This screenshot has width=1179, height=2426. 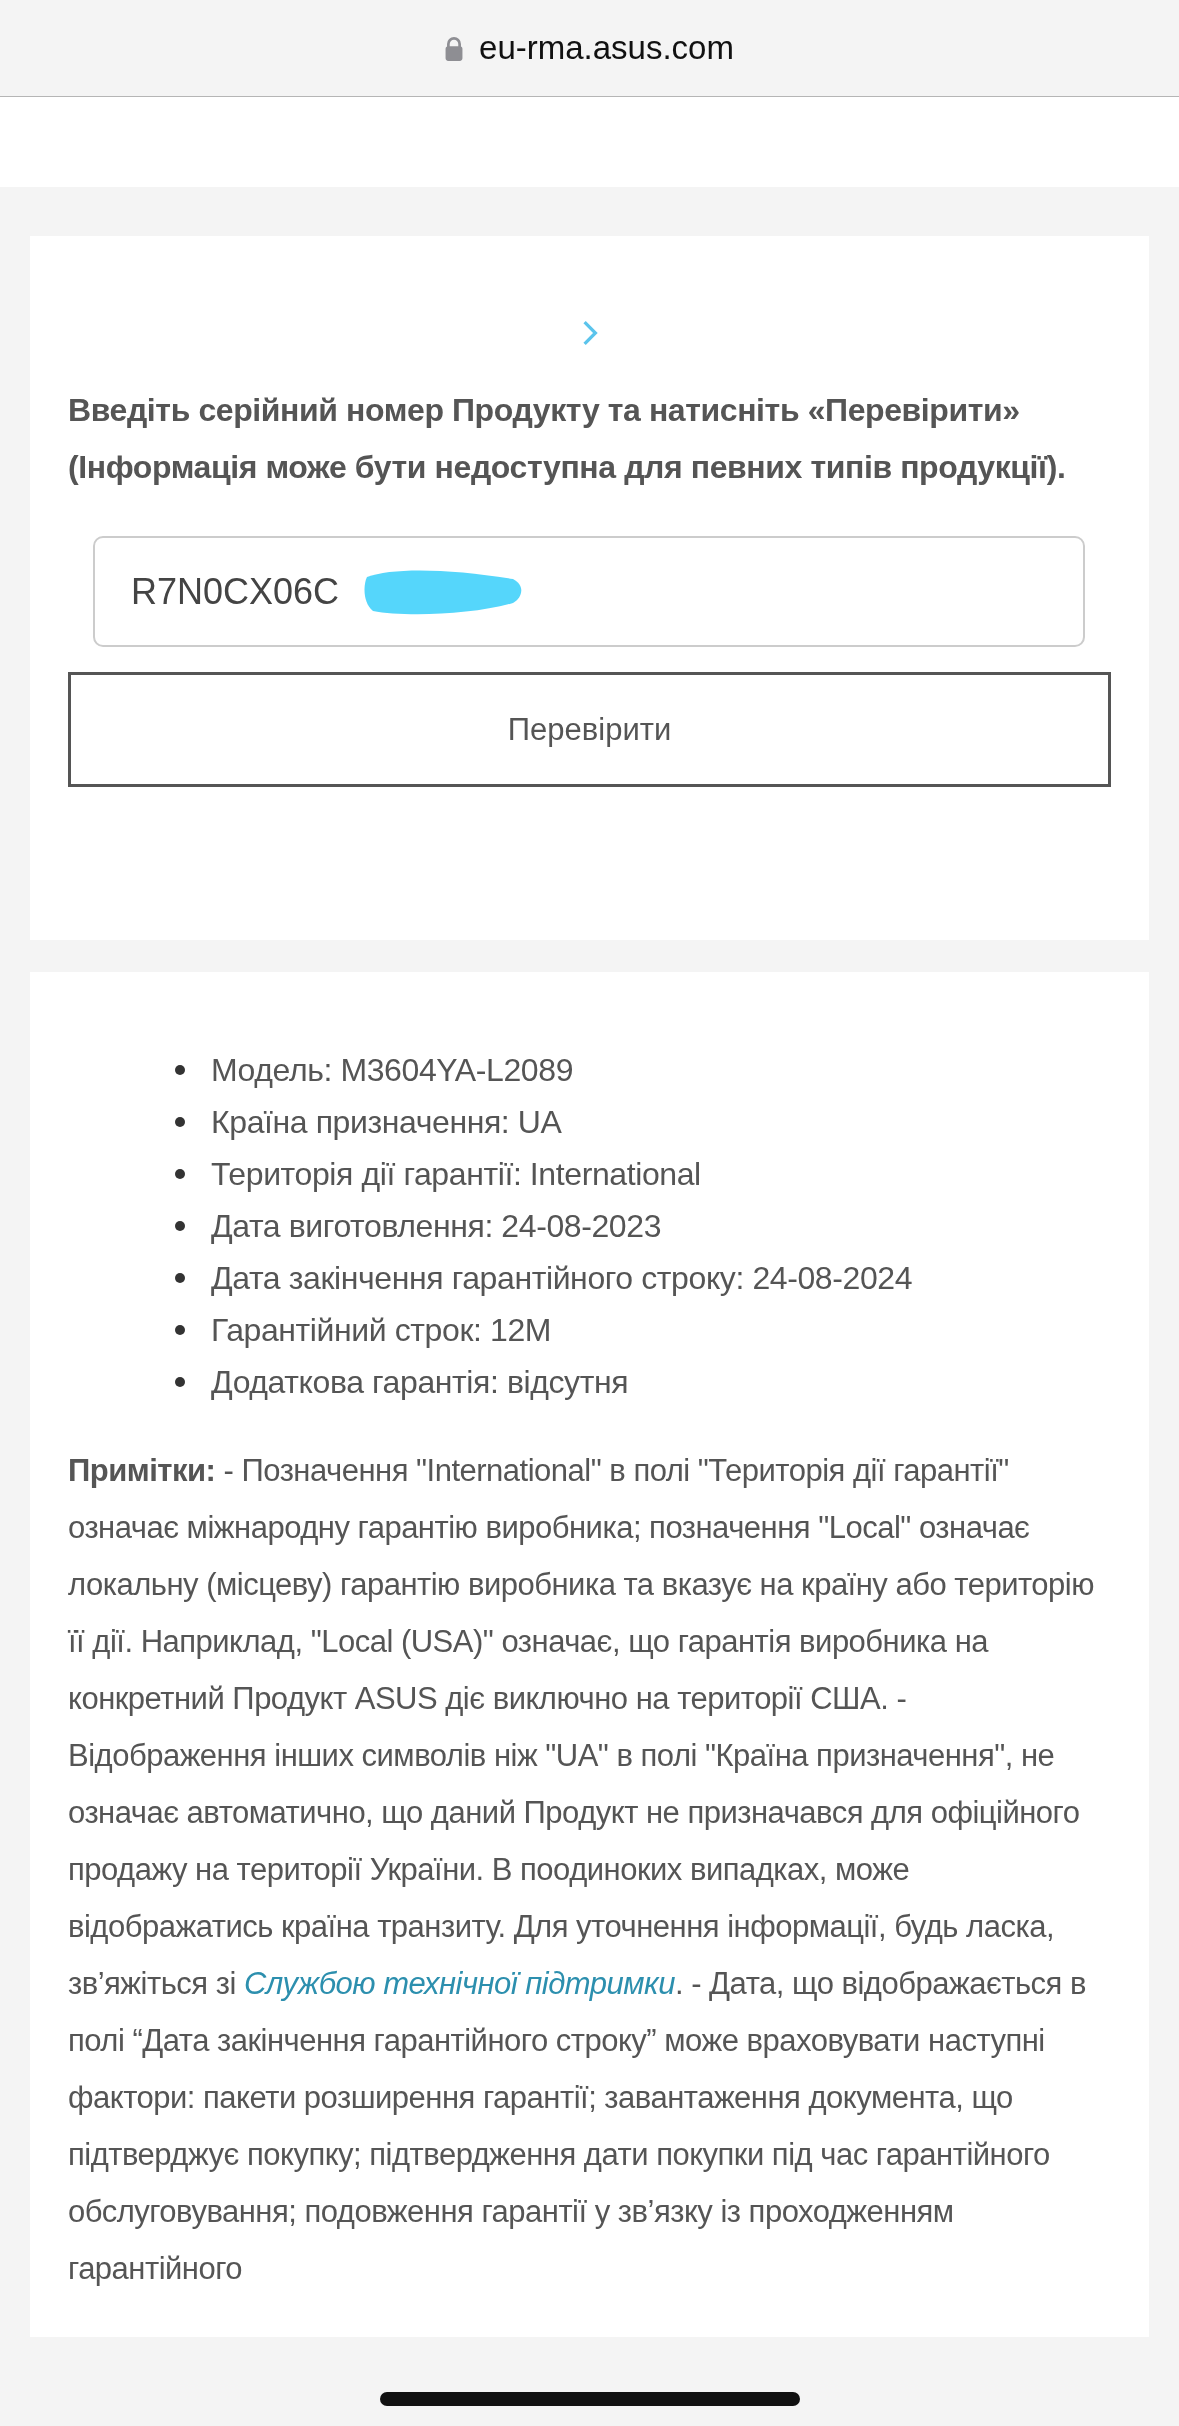 I want to click on product-info-item: Модель: M3604YA-L2089, so click(x=392, y=1070).